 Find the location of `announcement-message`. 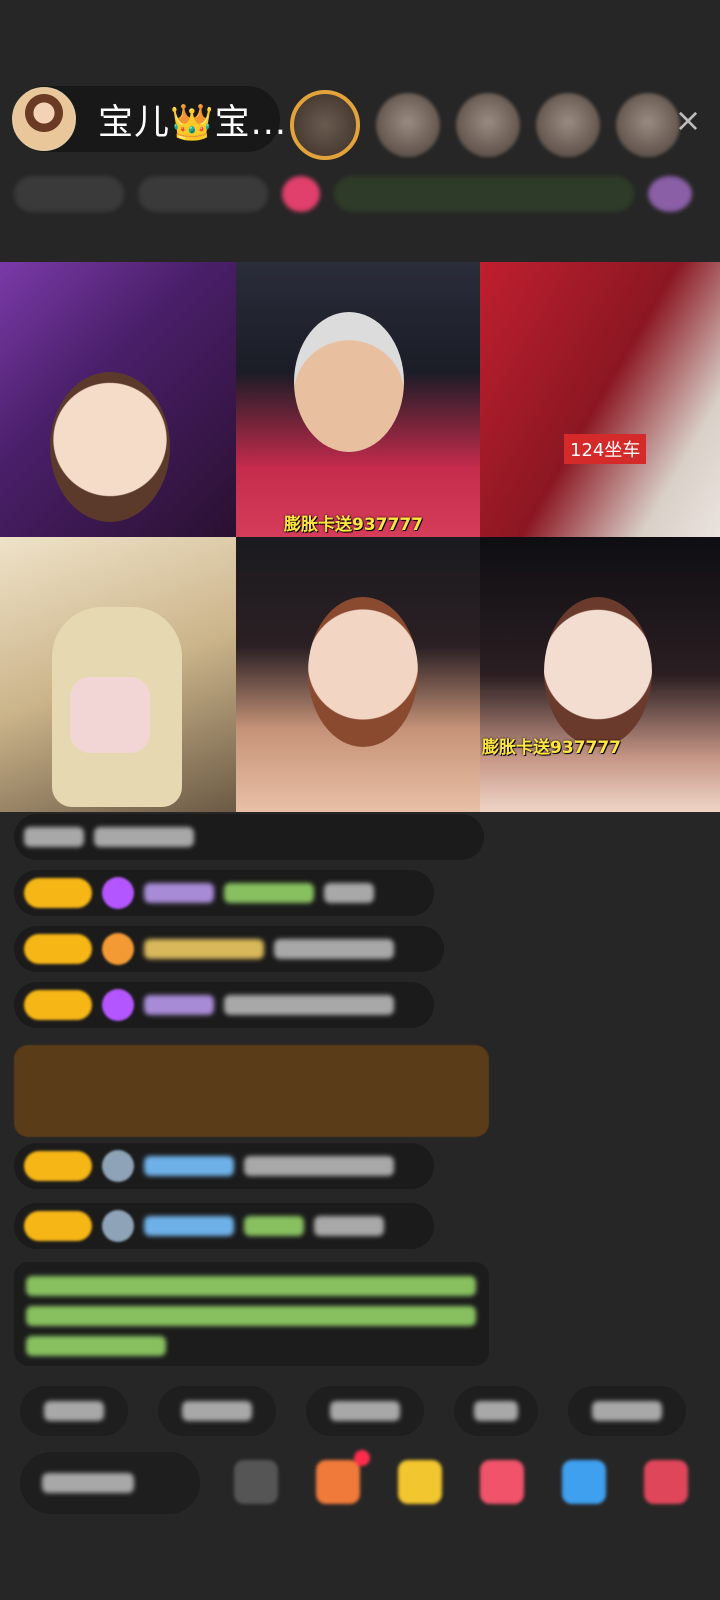

announcement-message is located at coordinates (251, 1314).